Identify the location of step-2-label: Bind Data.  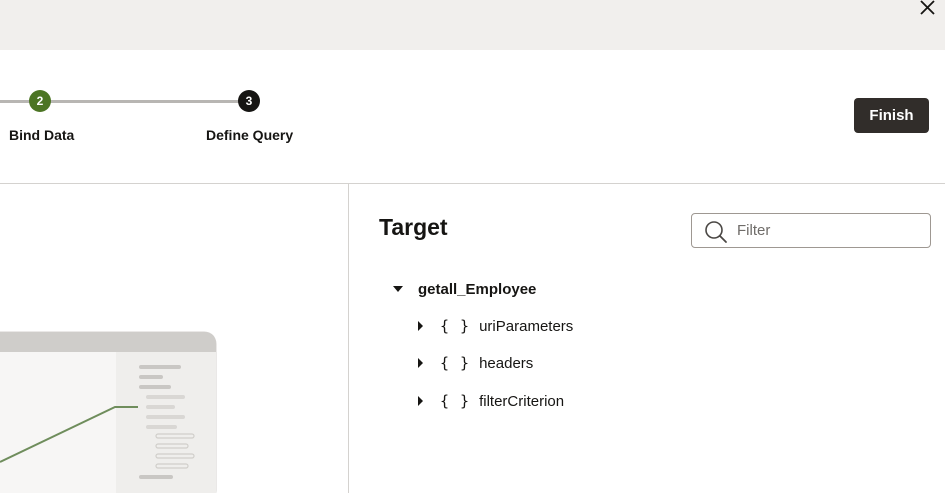
(41, 135).